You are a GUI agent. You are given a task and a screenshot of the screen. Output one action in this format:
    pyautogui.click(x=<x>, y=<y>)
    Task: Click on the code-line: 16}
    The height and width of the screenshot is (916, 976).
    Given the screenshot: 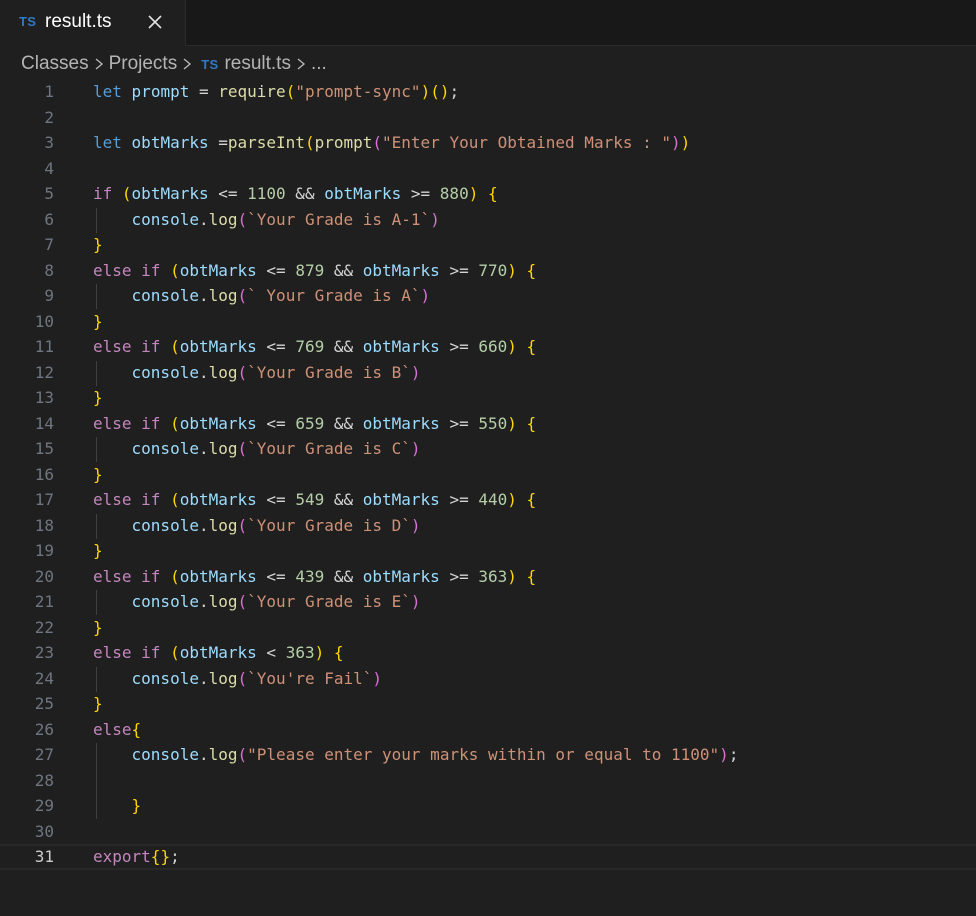 What is the action you would take?
    pyautogui.click(x=488, y=475)
    